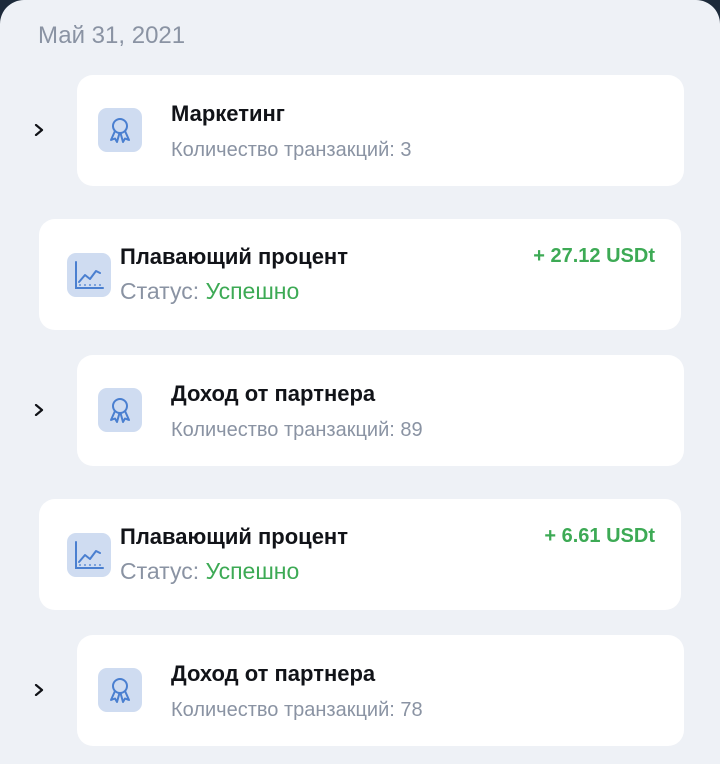 The height and width of the screenshot is (764, 720). Describe the element at coordinates (112, 35) in the screenshot. I see `date-header: Май 31, 2021` at that location.